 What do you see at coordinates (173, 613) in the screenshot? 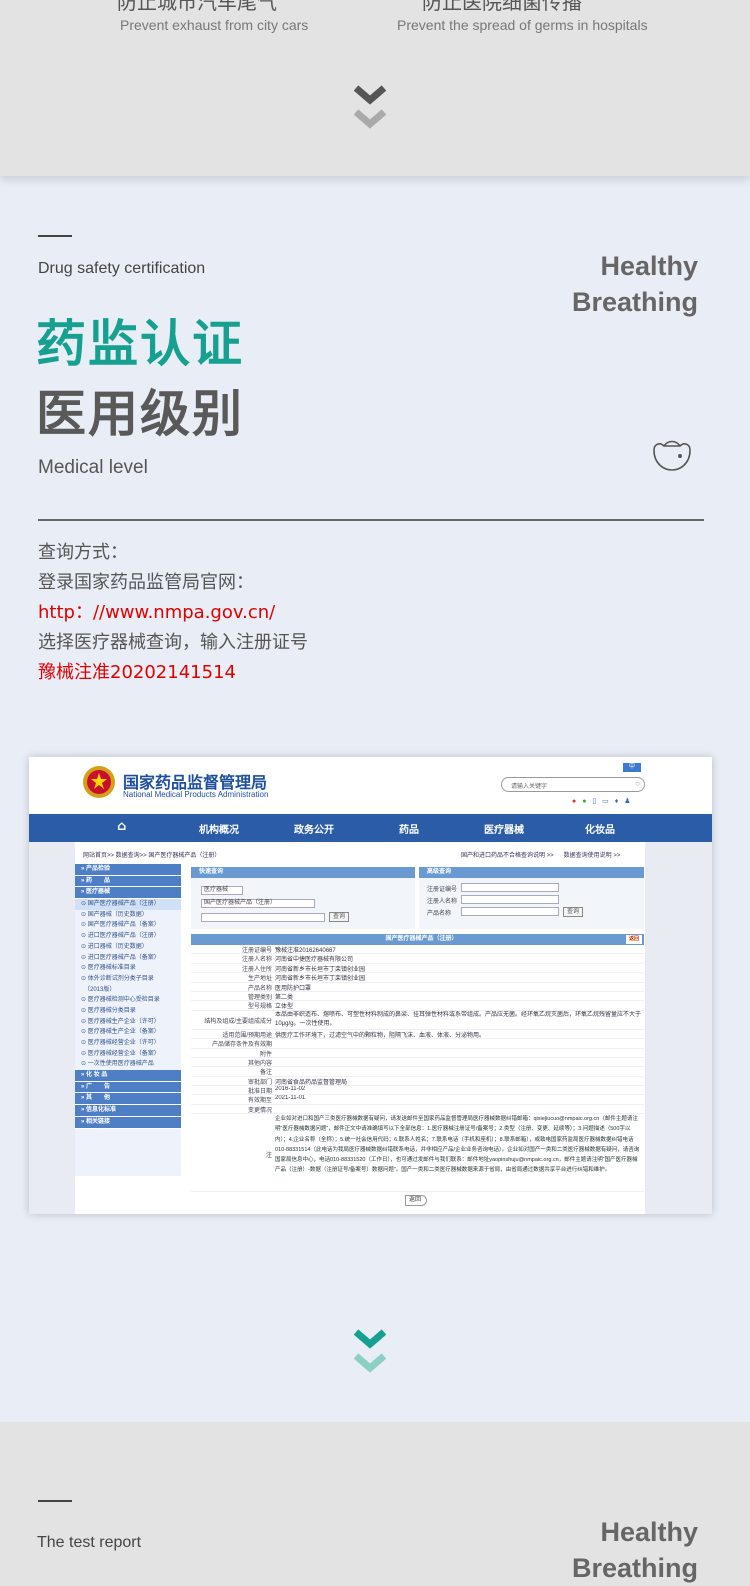
I see `query-url: http：//www.nmpa.gov.cn/` at bounding box center [173, 613].